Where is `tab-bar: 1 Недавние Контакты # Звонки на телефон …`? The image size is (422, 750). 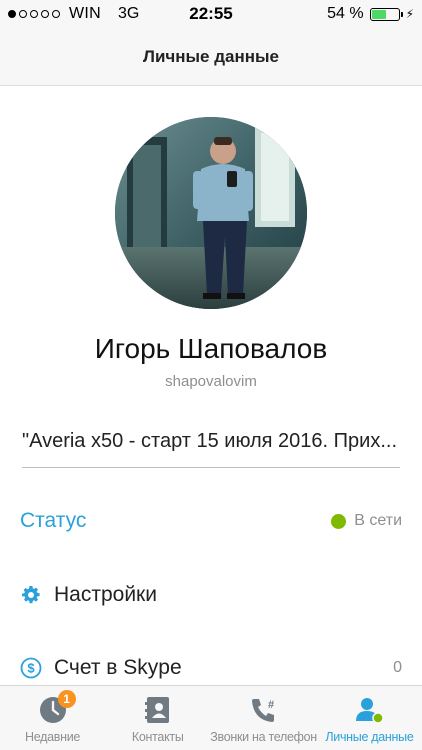 tab-bar: 1 Недавние Контакты # Звонки на телефон … is located at coordinates (211, 717).